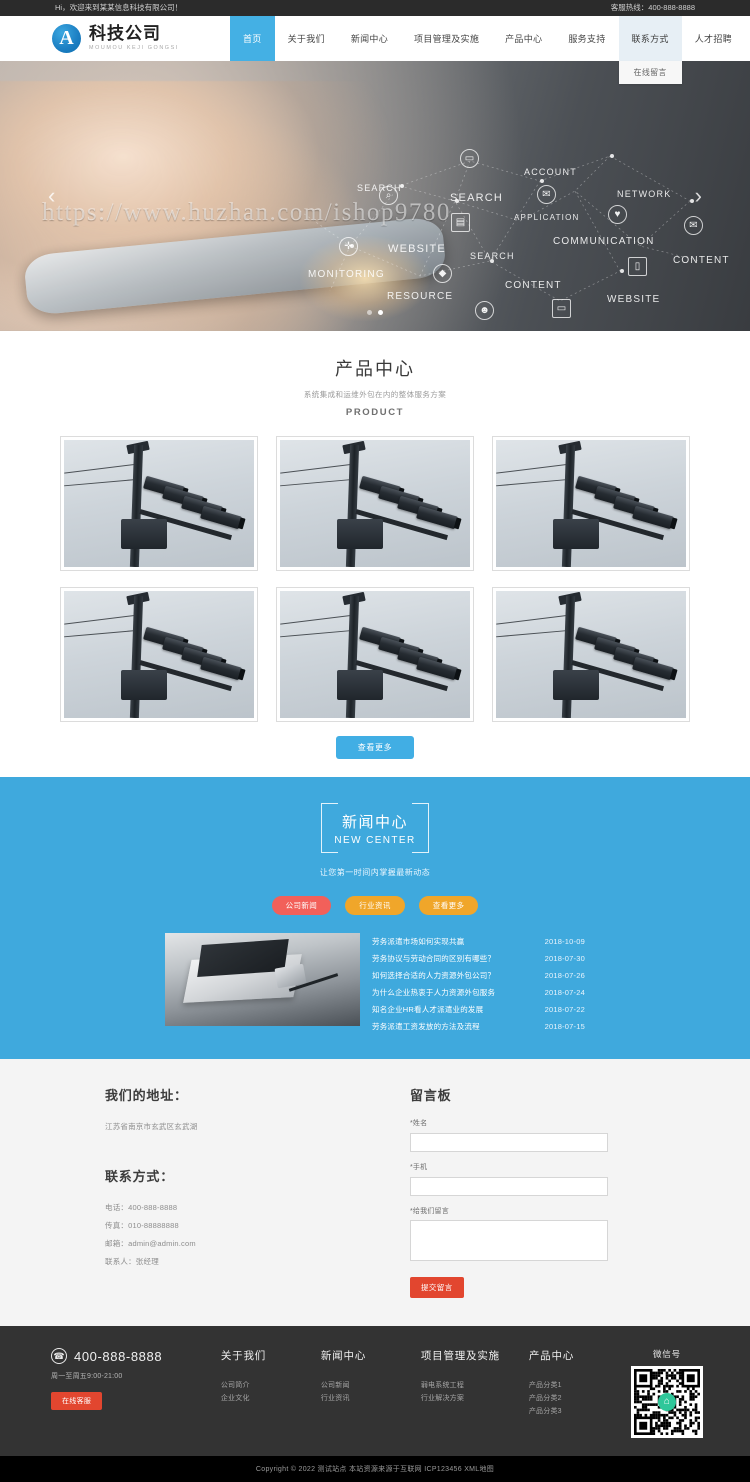  What do you see at coordinates (509, 1240) in the screenshot?
I see `message-textarea` at bounding box center [509, 1240].